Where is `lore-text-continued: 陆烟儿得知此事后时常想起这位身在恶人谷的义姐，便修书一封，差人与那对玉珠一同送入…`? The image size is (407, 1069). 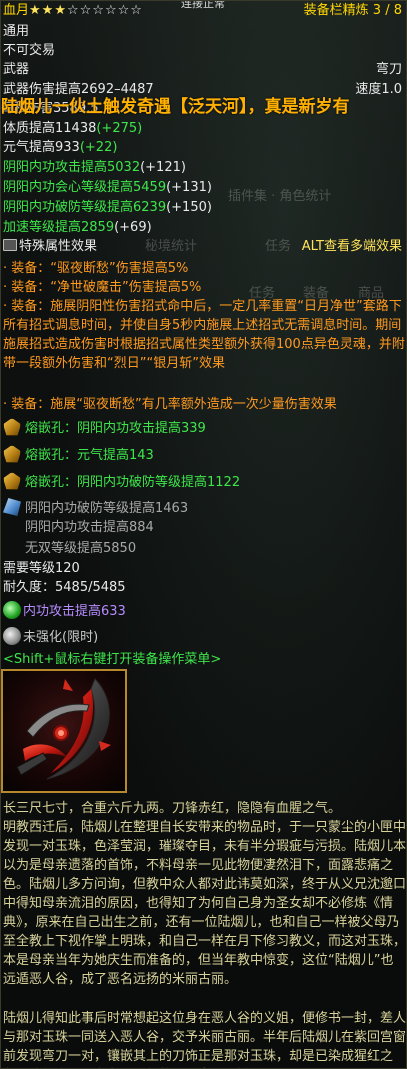
lore-text-continued: 陆烟儿得知此事后时常想起这位身在恶人谷的义姐，便修书一封，差人与那对玉珠一同送入… is located at coordinates (205, 1037).